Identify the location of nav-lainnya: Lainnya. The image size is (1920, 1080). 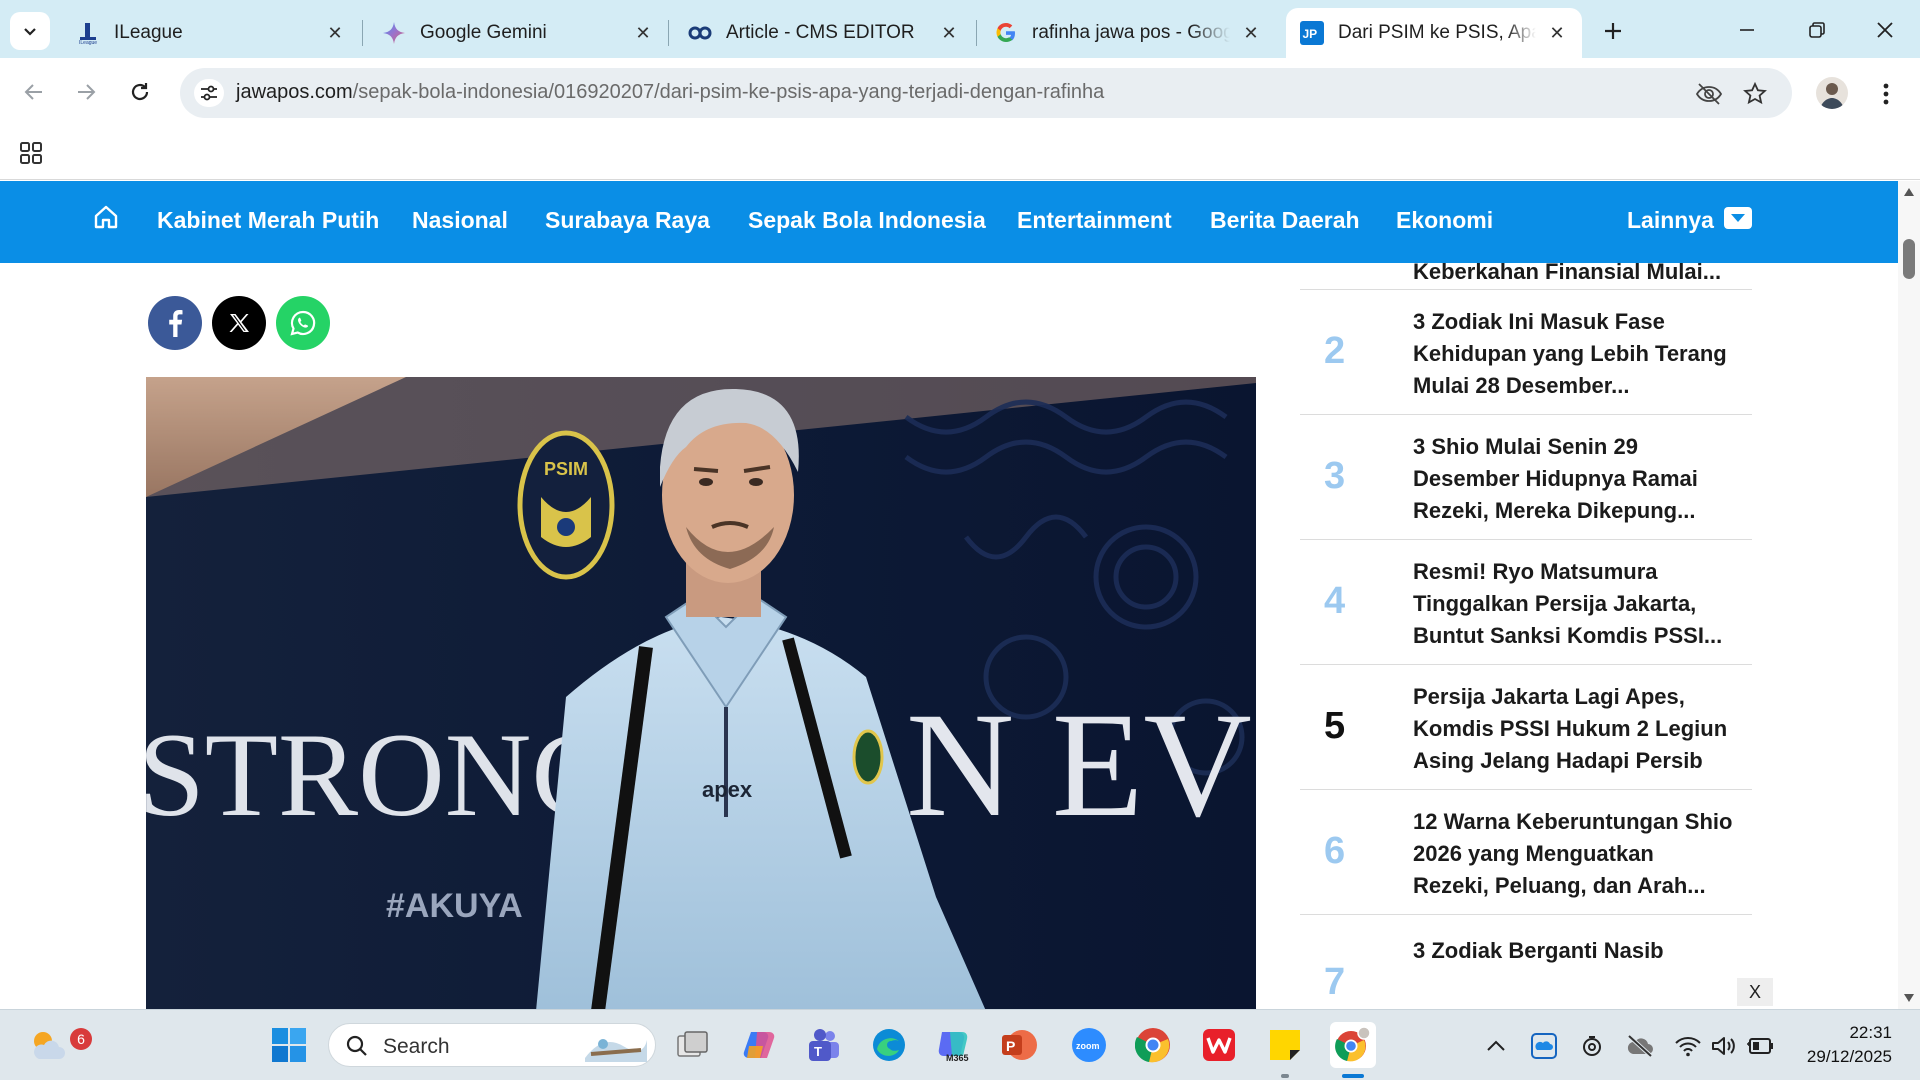
(1670, 220).